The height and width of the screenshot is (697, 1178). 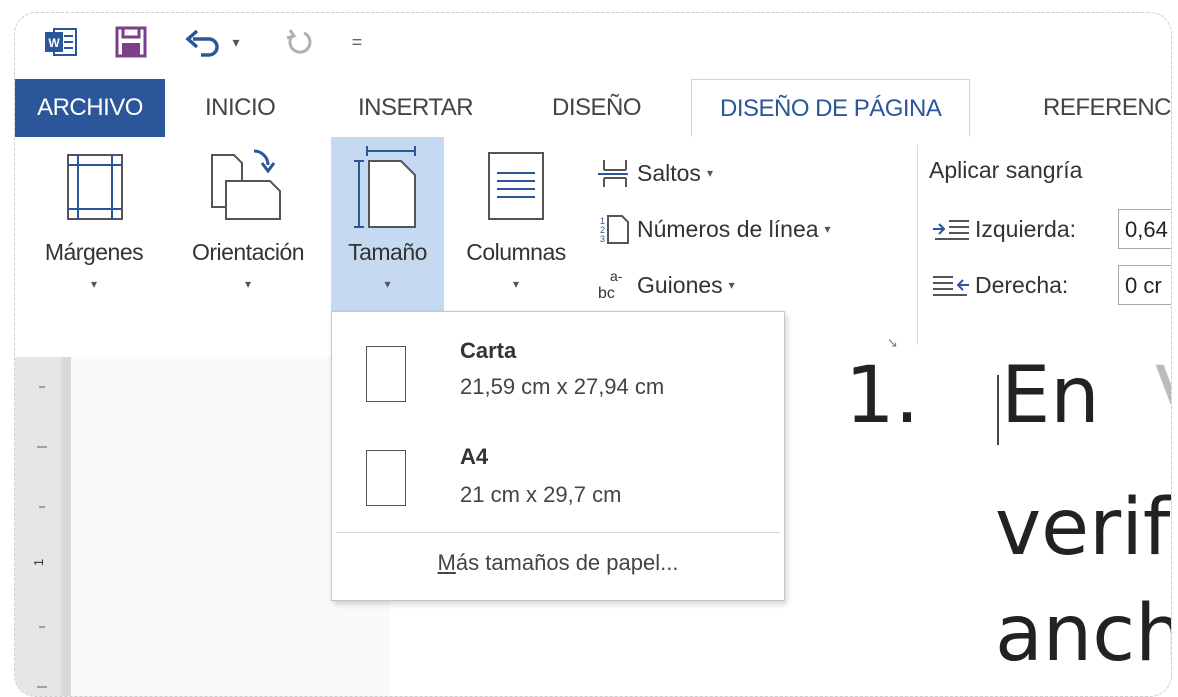 What do you see at coordinates (597, 108) in the screenshot?
I see `tab-diseno: DISEÑO` at bounding box center [597, 108].